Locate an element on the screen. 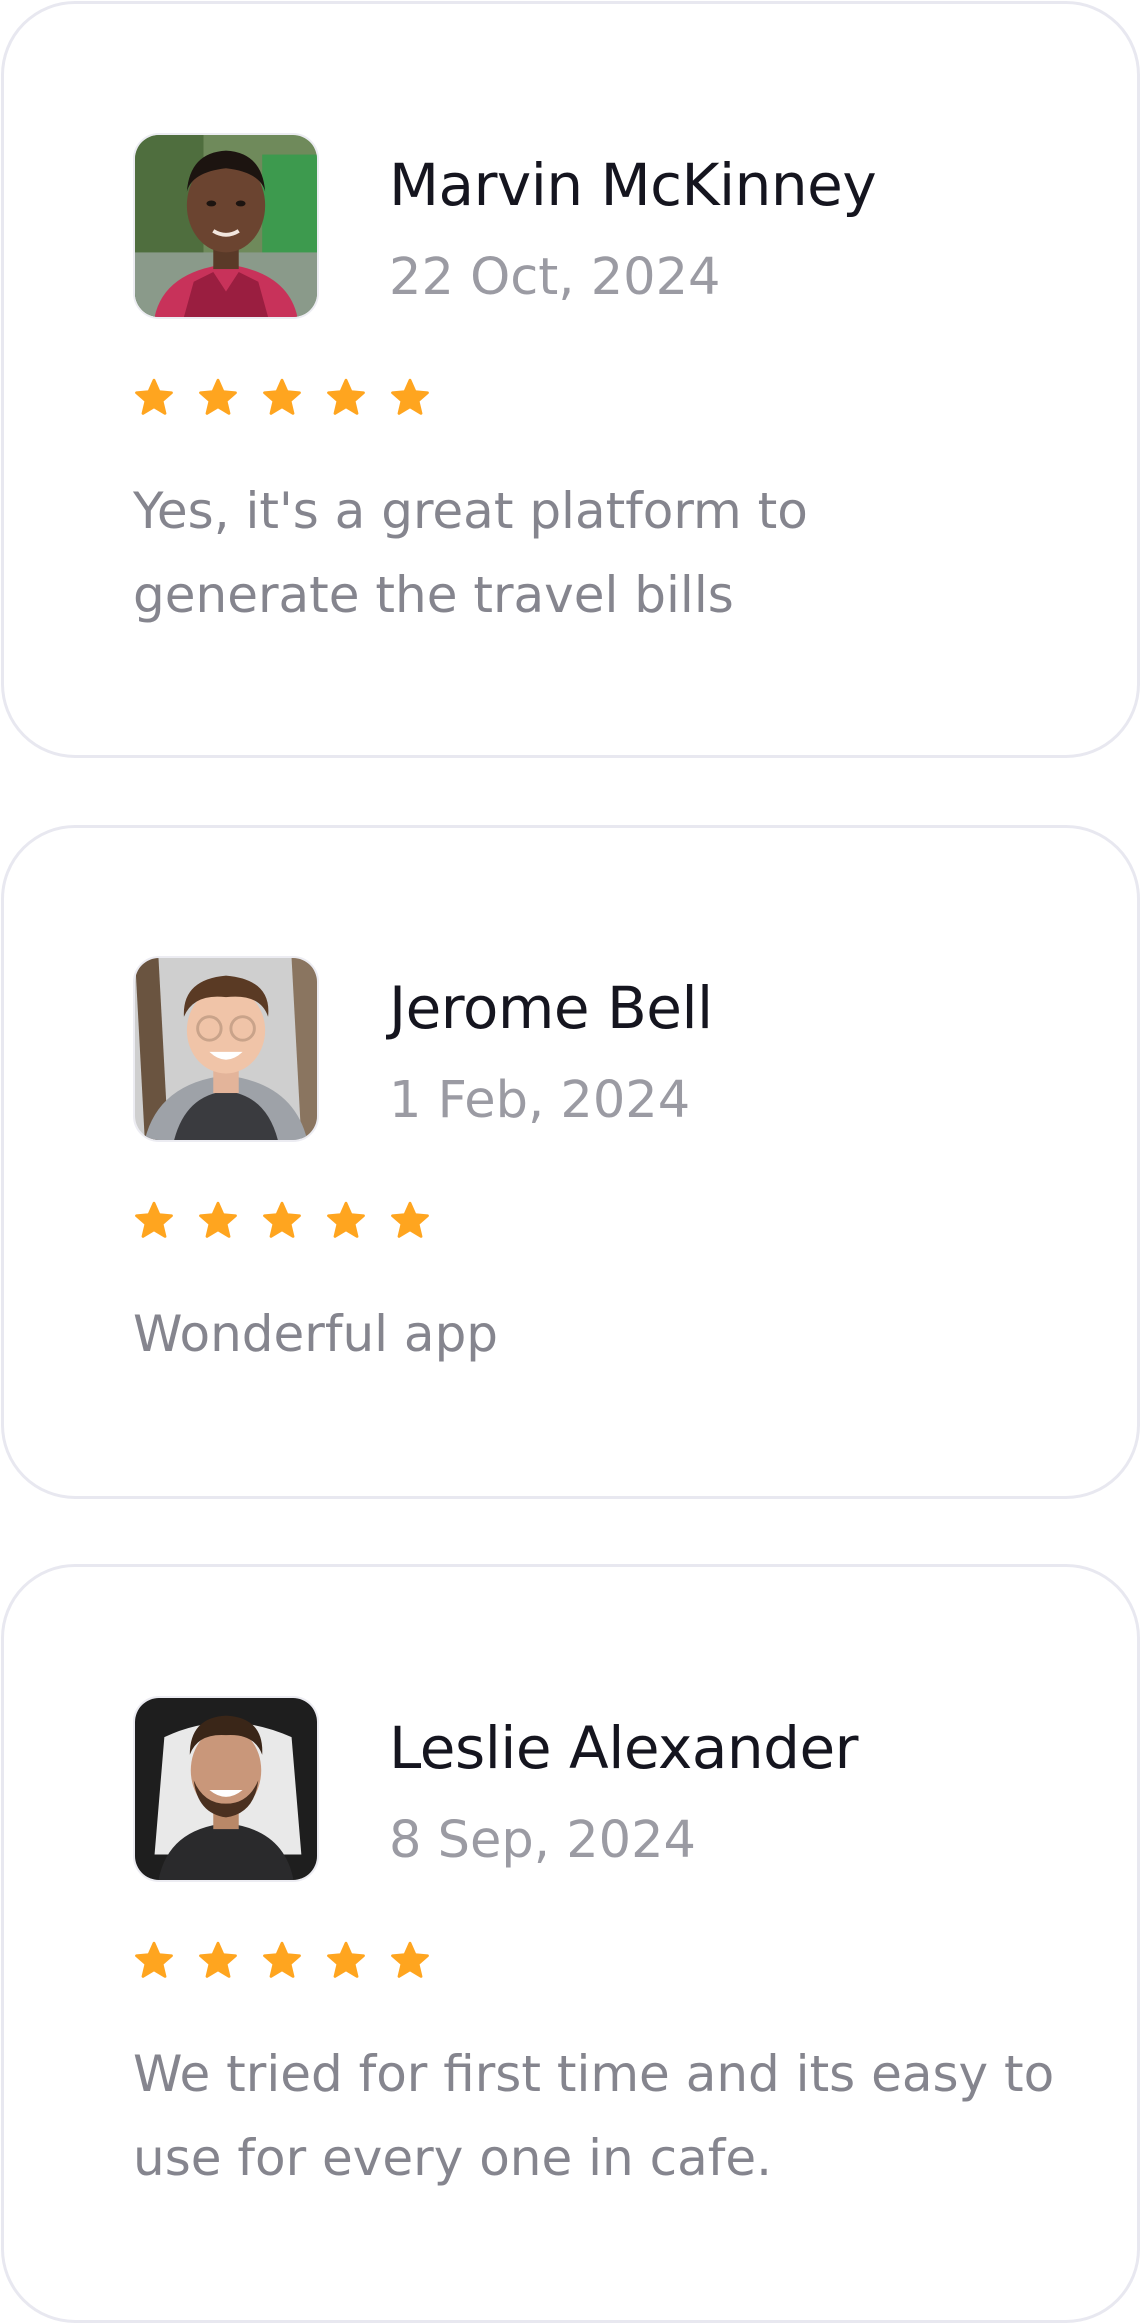  reviewer-name: Marvin McKinney is located at coordinates (633, 185).